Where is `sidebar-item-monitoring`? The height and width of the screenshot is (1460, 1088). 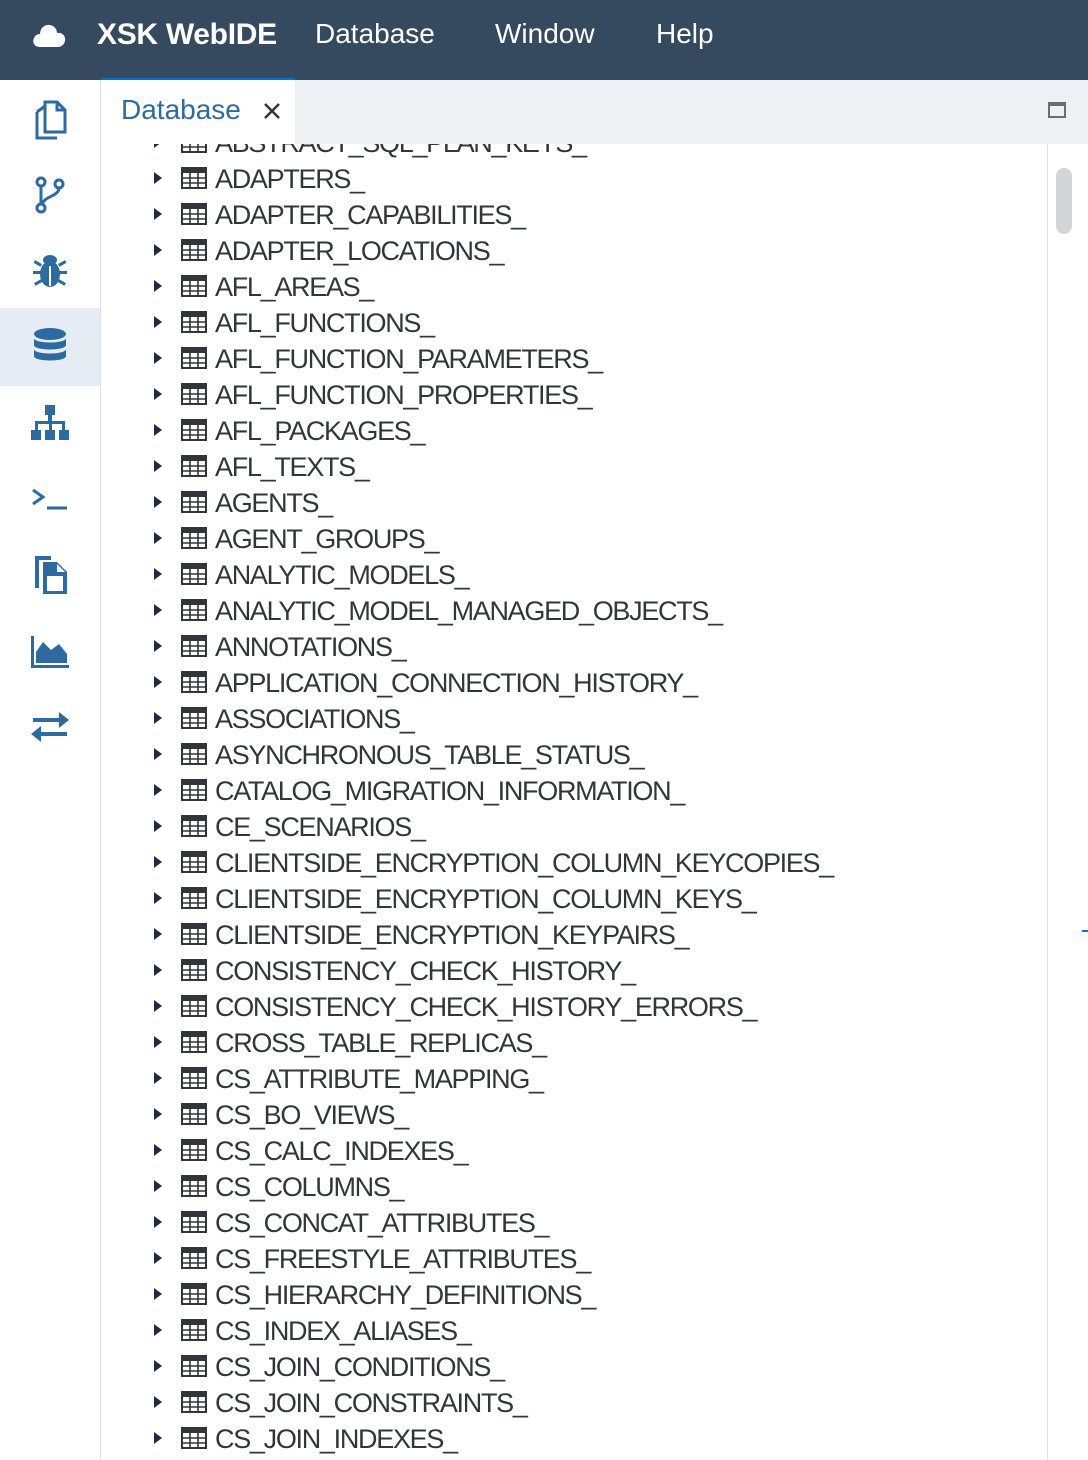 sidebar-item-monitoring is located at coordinates (50, 651).